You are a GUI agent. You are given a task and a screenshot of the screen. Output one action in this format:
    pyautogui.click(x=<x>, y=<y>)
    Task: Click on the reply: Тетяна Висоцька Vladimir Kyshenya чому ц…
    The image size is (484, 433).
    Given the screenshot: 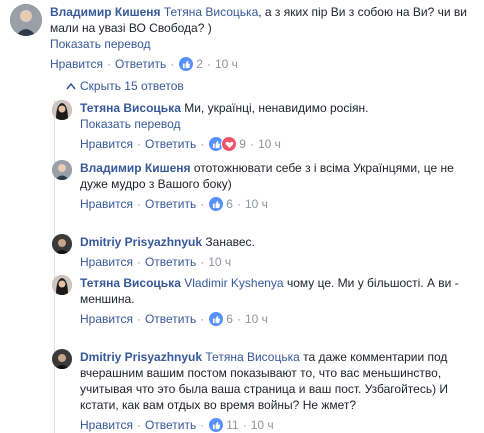 What is the action you would take?
    pyautogui.click(x=266, y=301)
    